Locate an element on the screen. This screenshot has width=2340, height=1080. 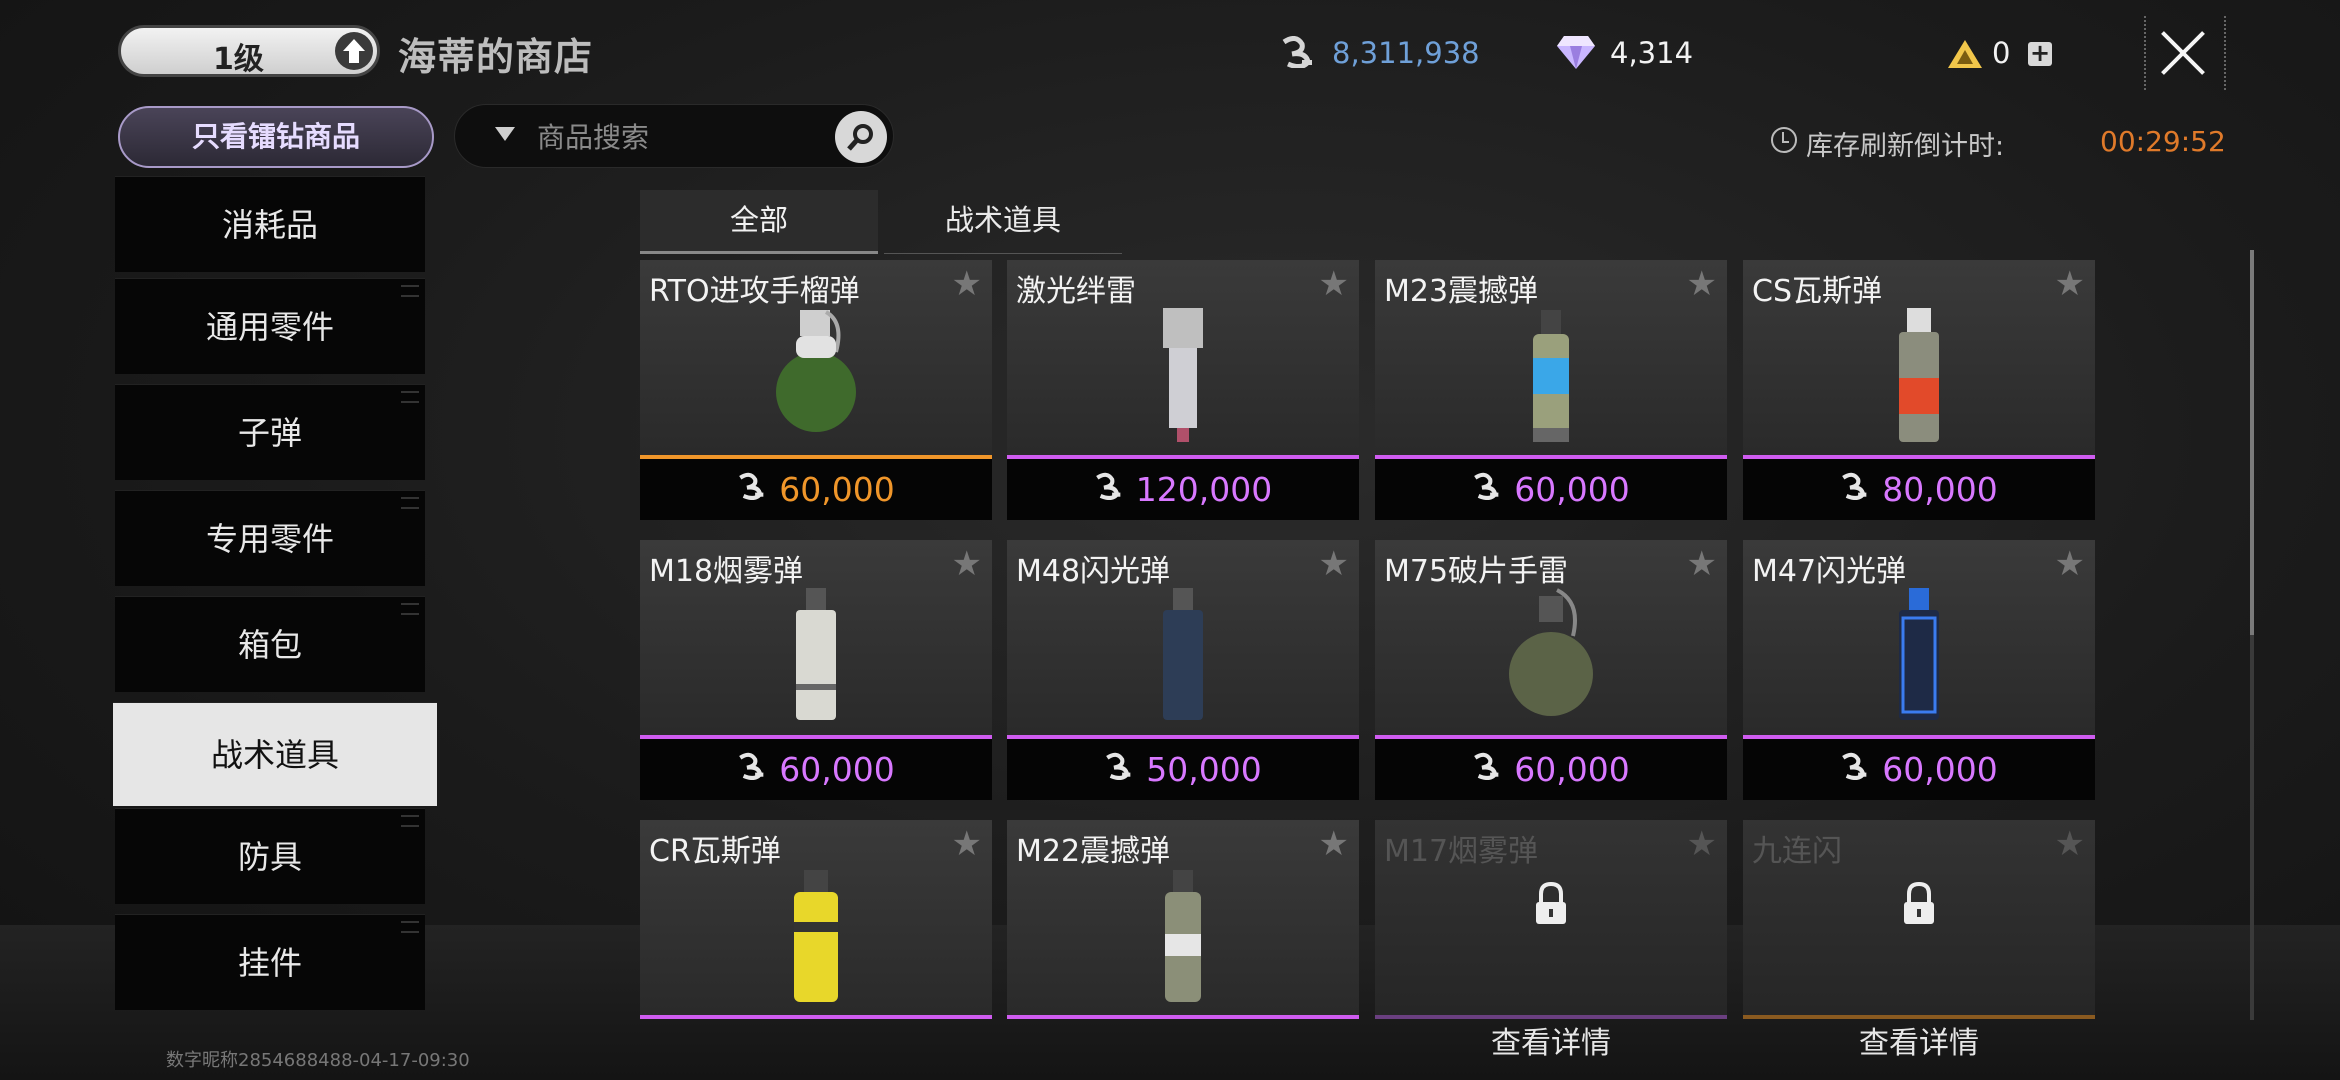
item-card: CS瓦斯弹 ★ 80,000 is located at coordinates (1919, 390).